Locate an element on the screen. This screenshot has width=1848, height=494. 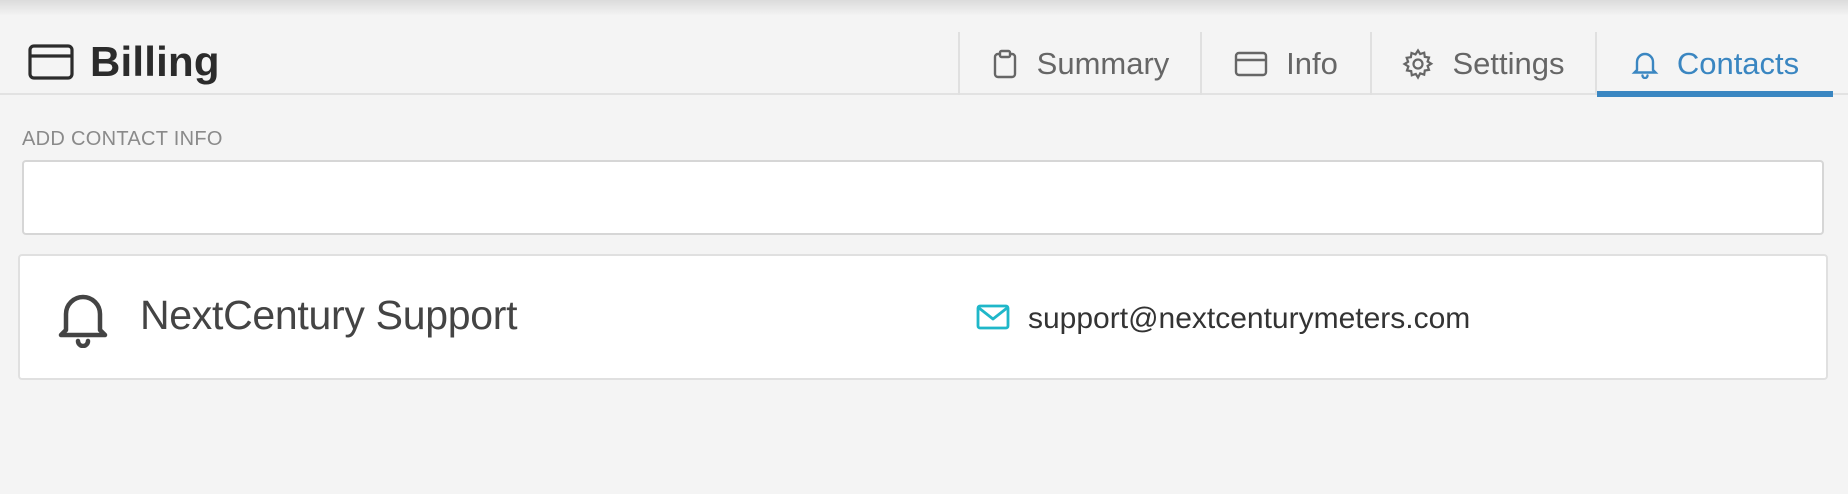
tab-settings-label: Settings is located at coordinates (1508, 63).